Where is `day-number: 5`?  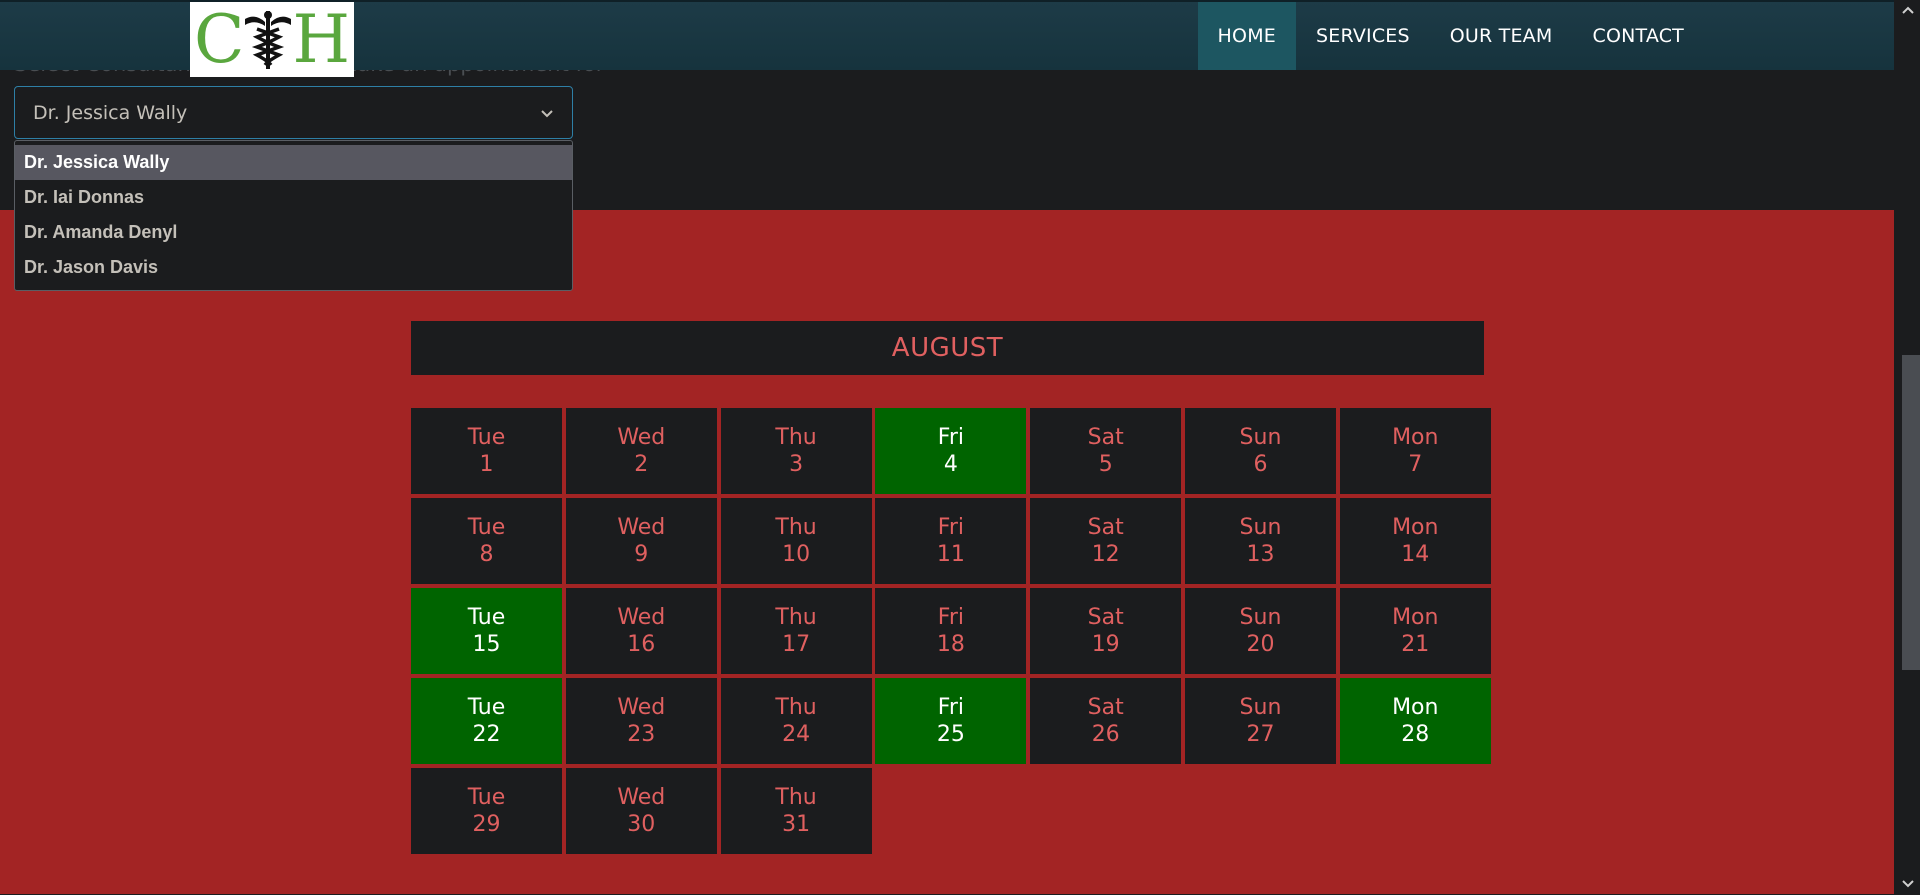 day-number: 5 is located at coordinates (1105, 464).